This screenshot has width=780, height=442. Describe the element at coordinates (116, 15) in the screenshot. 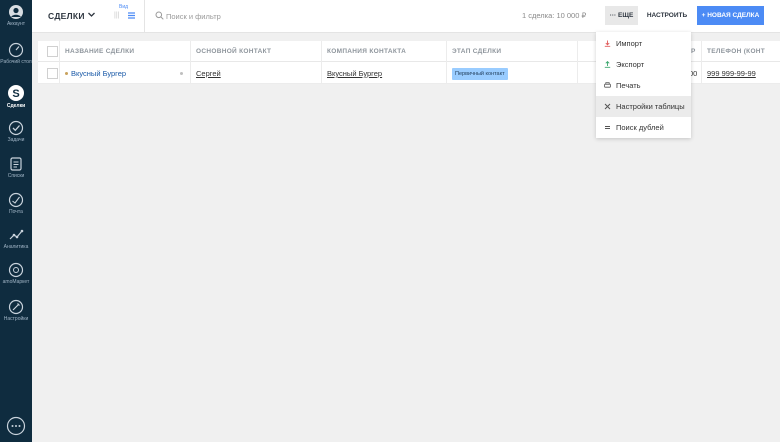

I see `pipeline-view-icon: |||` at that location.